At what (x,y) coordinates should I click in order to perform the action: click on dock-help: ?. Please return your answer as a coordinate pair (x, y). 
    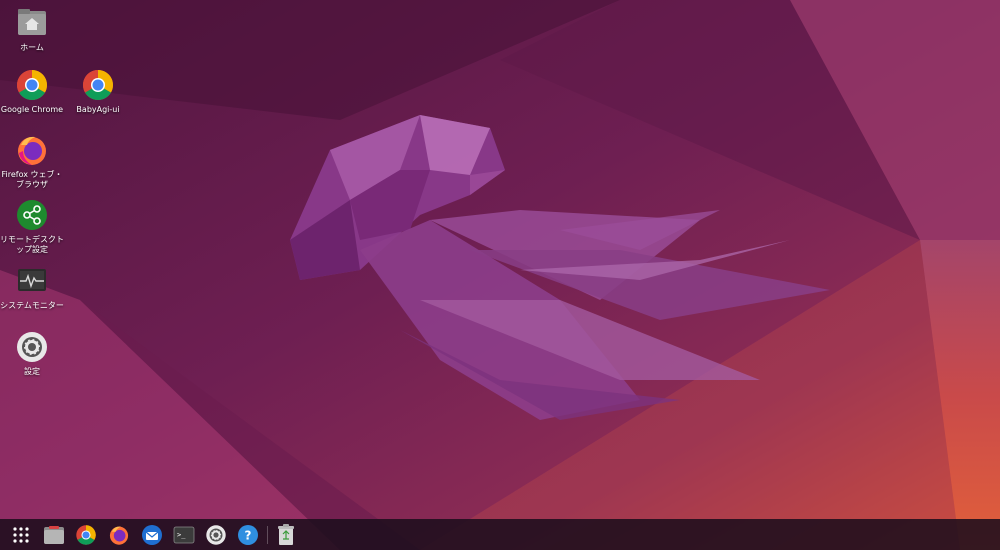
    Looking at the image, I should click on (248, 535).